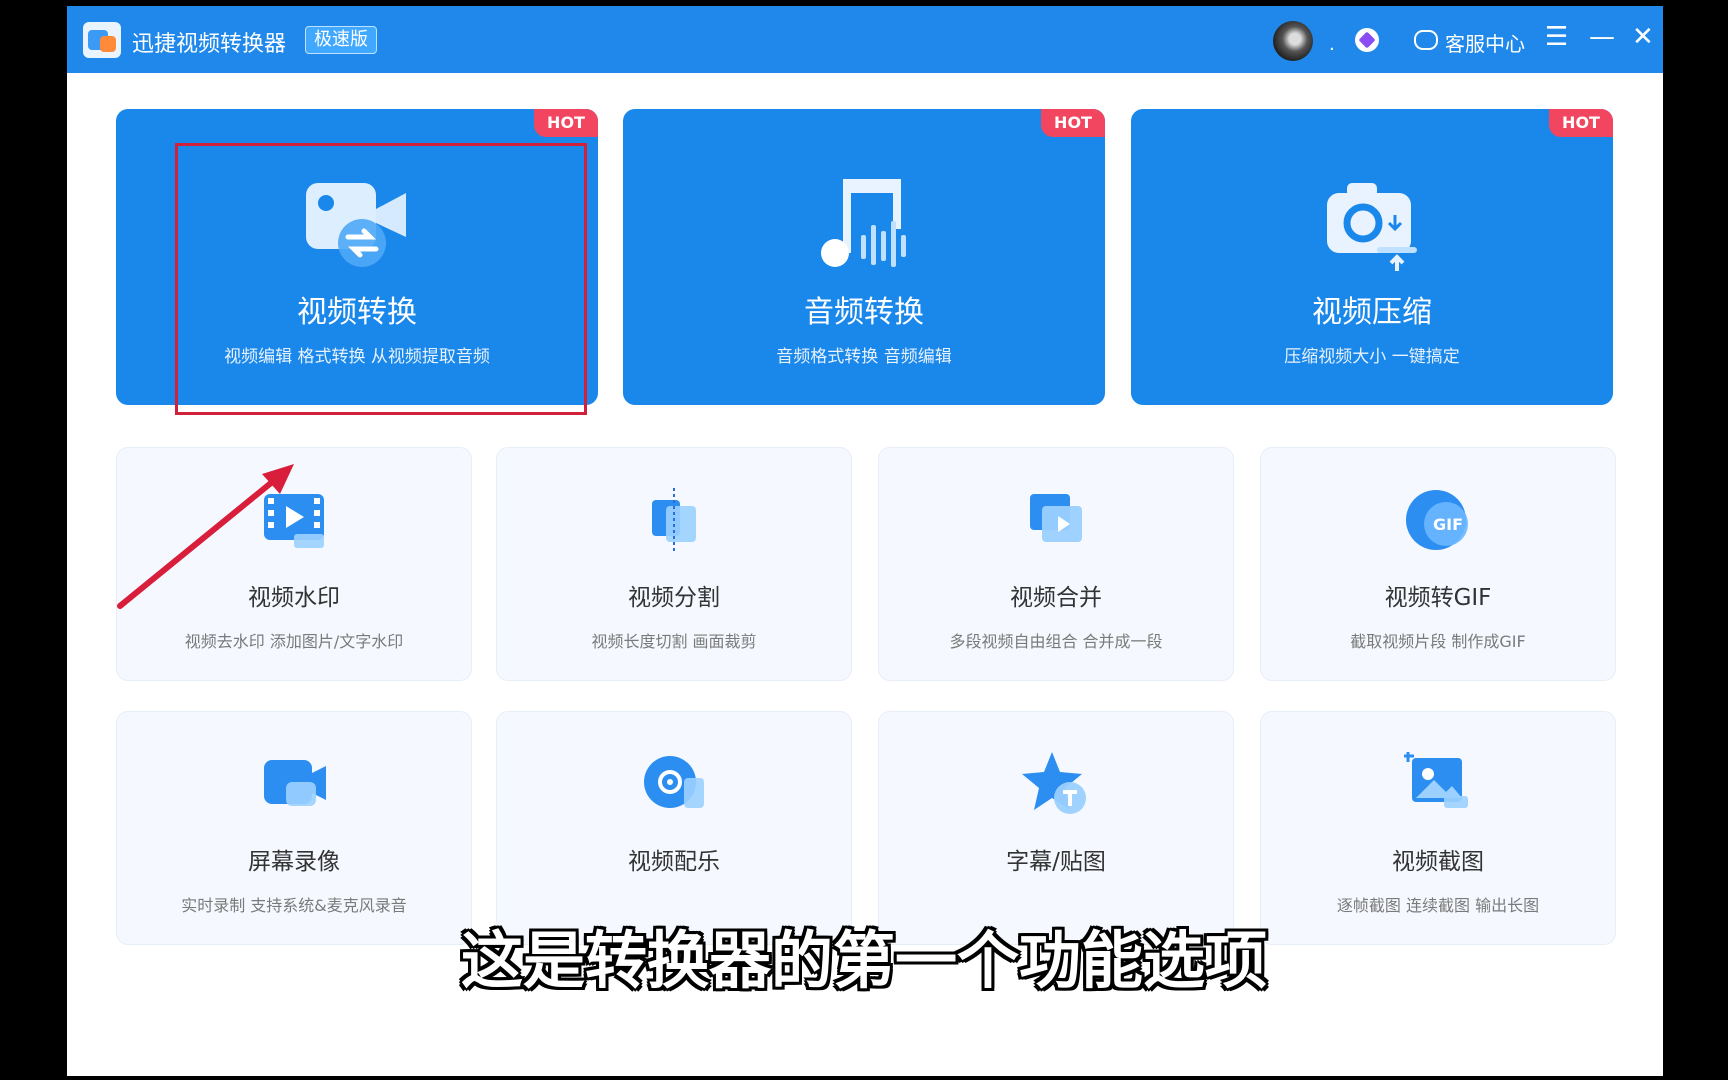  What do you see at coordinates (1372, 312) in the screenshot?
I see `feature-title: 视频压缩` at bounding box center [1372, 312].